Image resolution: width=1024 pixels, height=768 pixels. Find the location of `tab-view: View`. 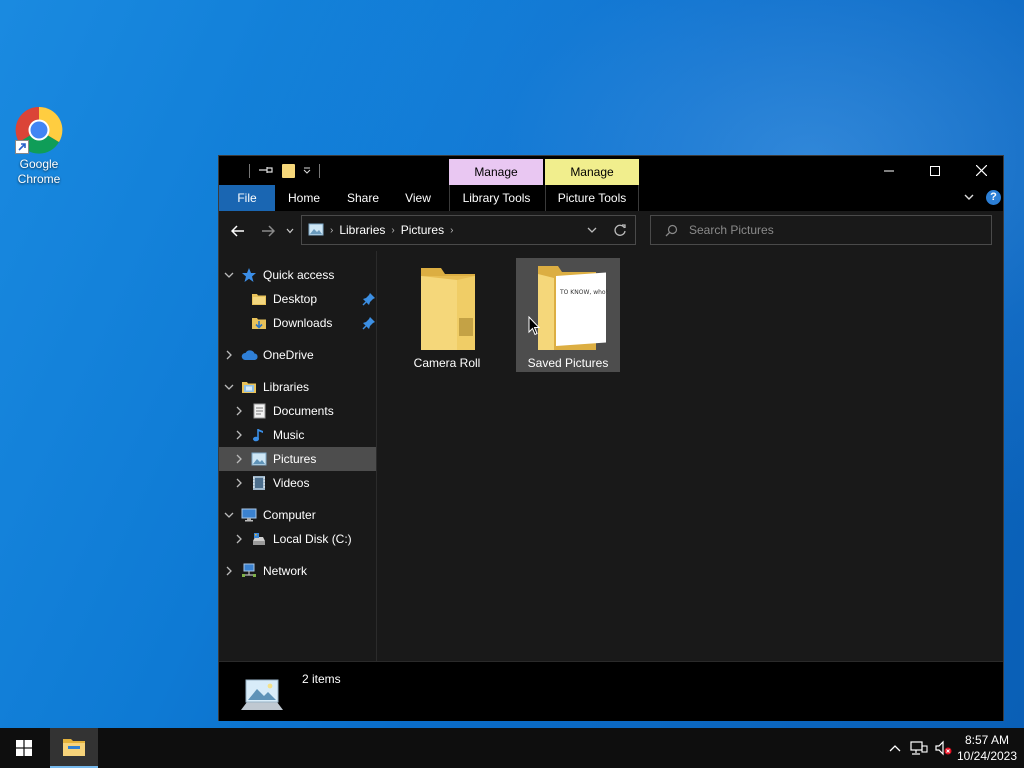

tab-view: View is located at coordinates (418, 198).